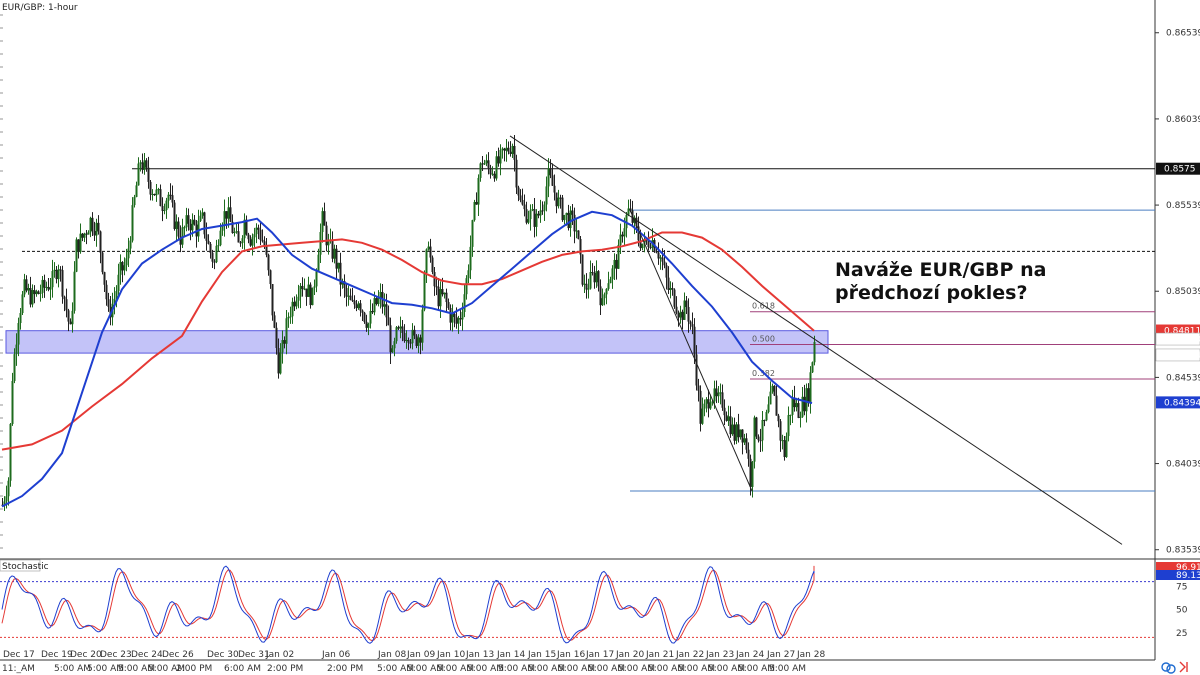 Image resolution: width=1200 pixels, height=675 pixels. I want to click on stochastic-badge-label: 89.13, so click(1188, 576).